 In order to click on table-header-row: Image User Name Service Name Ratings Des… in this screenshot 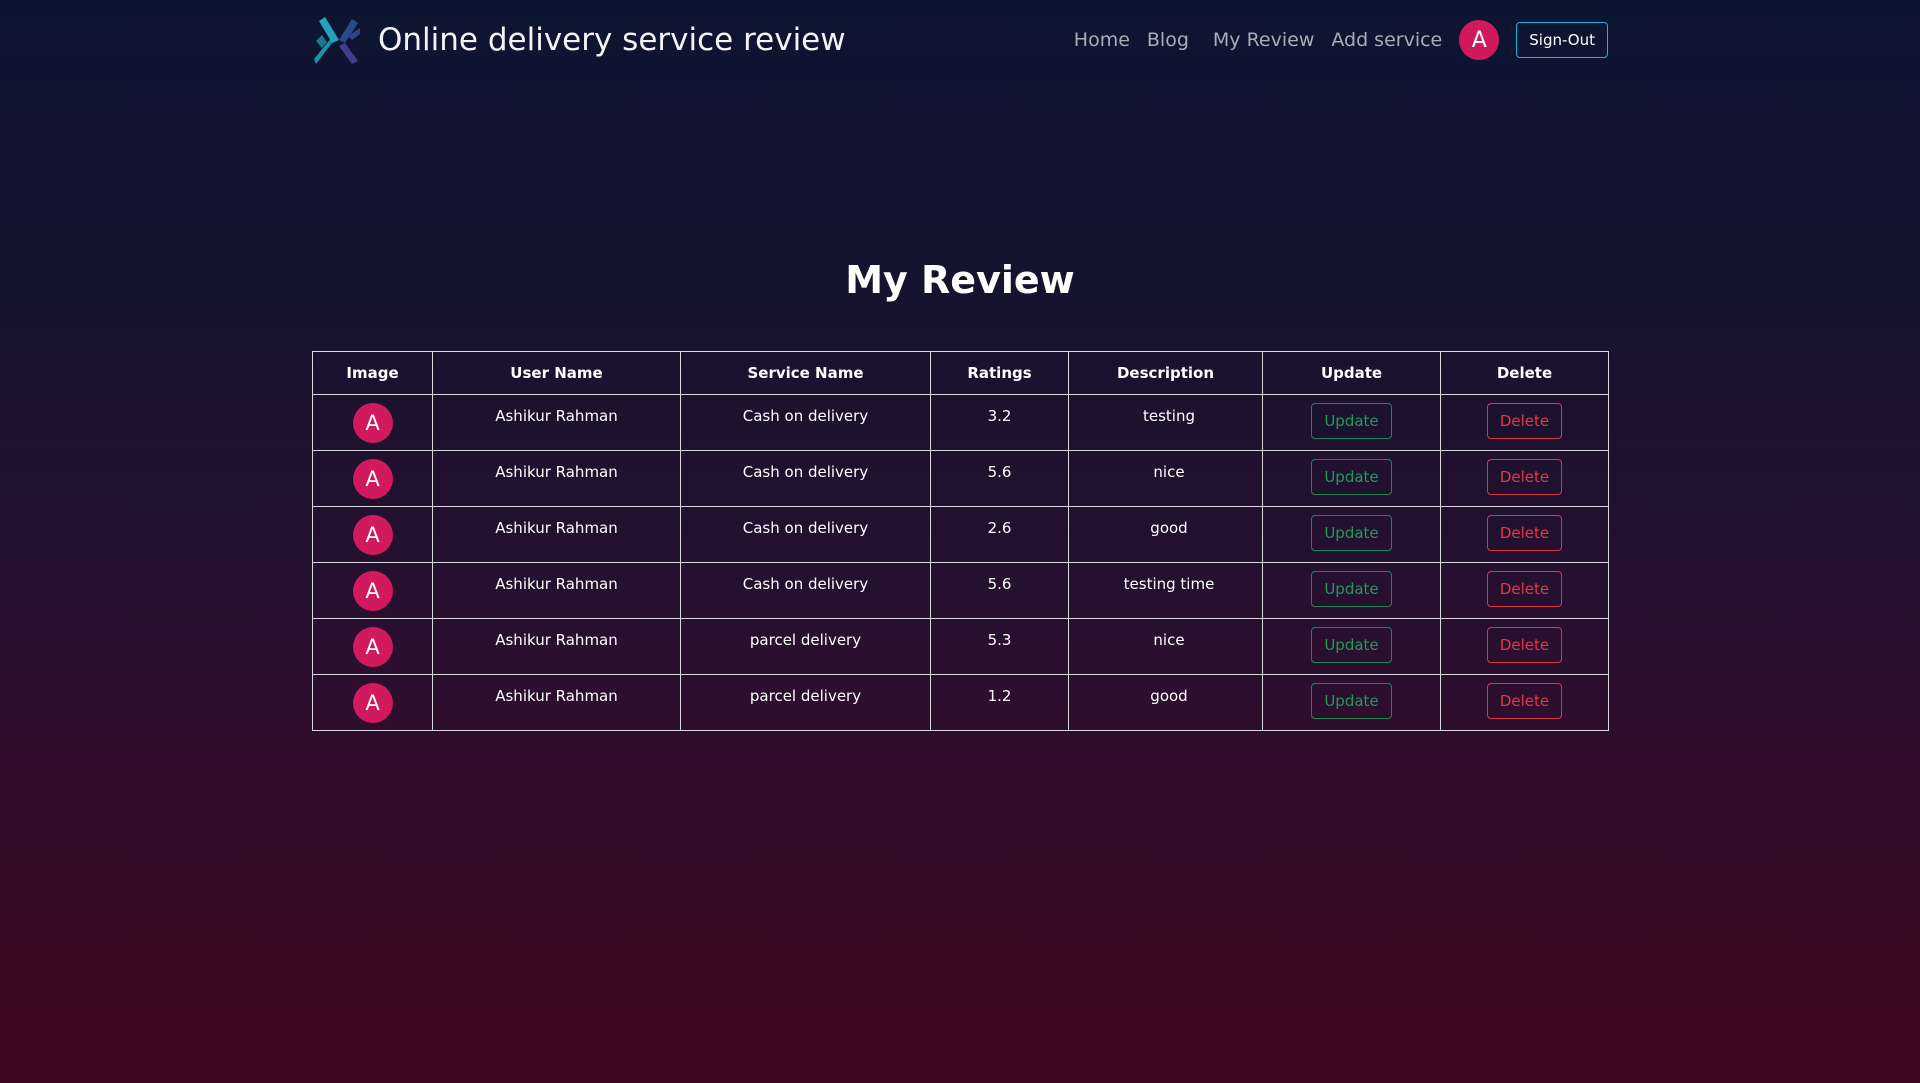, I will do `click(960, 373)`.